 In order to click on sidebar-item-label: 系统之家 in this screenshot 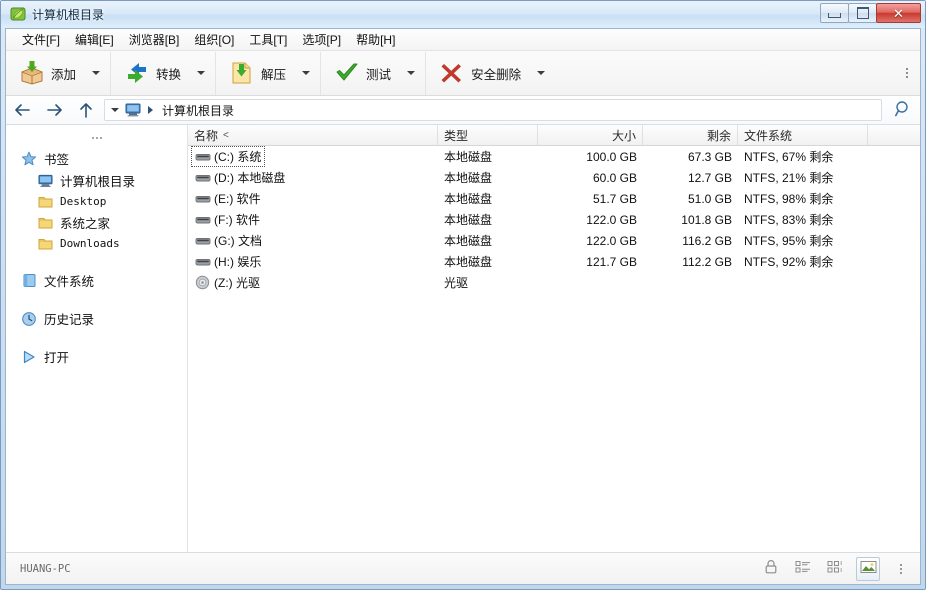, I will do `click(85, 224)`.